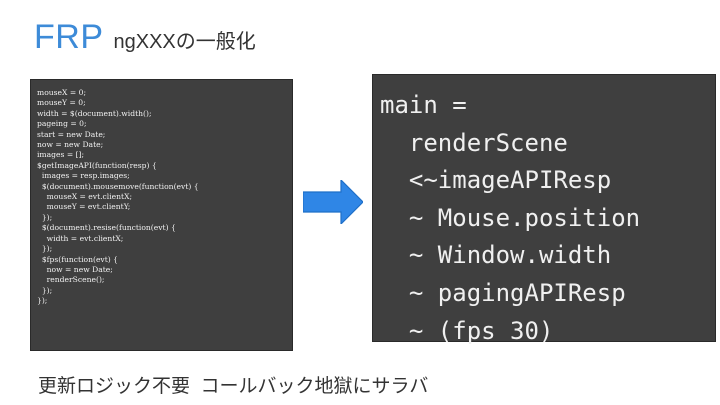  I want to click on title-subtitle: ngXXXの一般化, so click(184, 42).